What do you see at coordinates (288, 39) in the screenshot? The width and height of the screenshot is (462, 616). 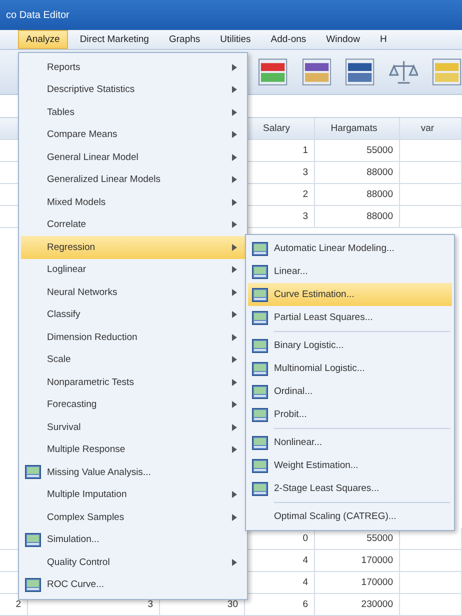 I see `menu-item: Add-ons` at bounding box center [288, 39].